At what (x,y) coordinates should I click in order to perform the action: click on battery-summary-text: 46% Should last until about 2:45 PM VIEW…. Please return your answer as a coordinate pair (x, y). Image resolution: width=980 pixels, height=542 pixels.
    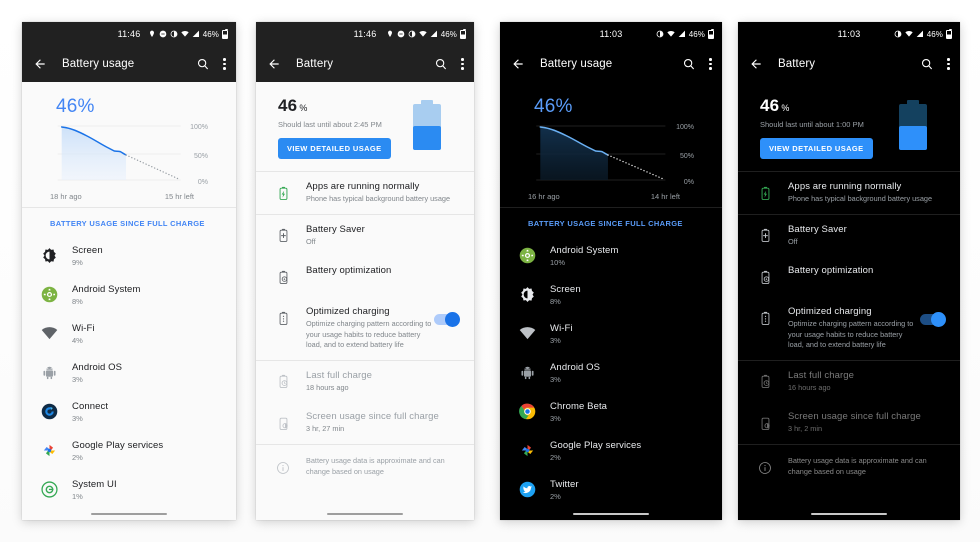
    Looking at the image, I should click on (333, 127).